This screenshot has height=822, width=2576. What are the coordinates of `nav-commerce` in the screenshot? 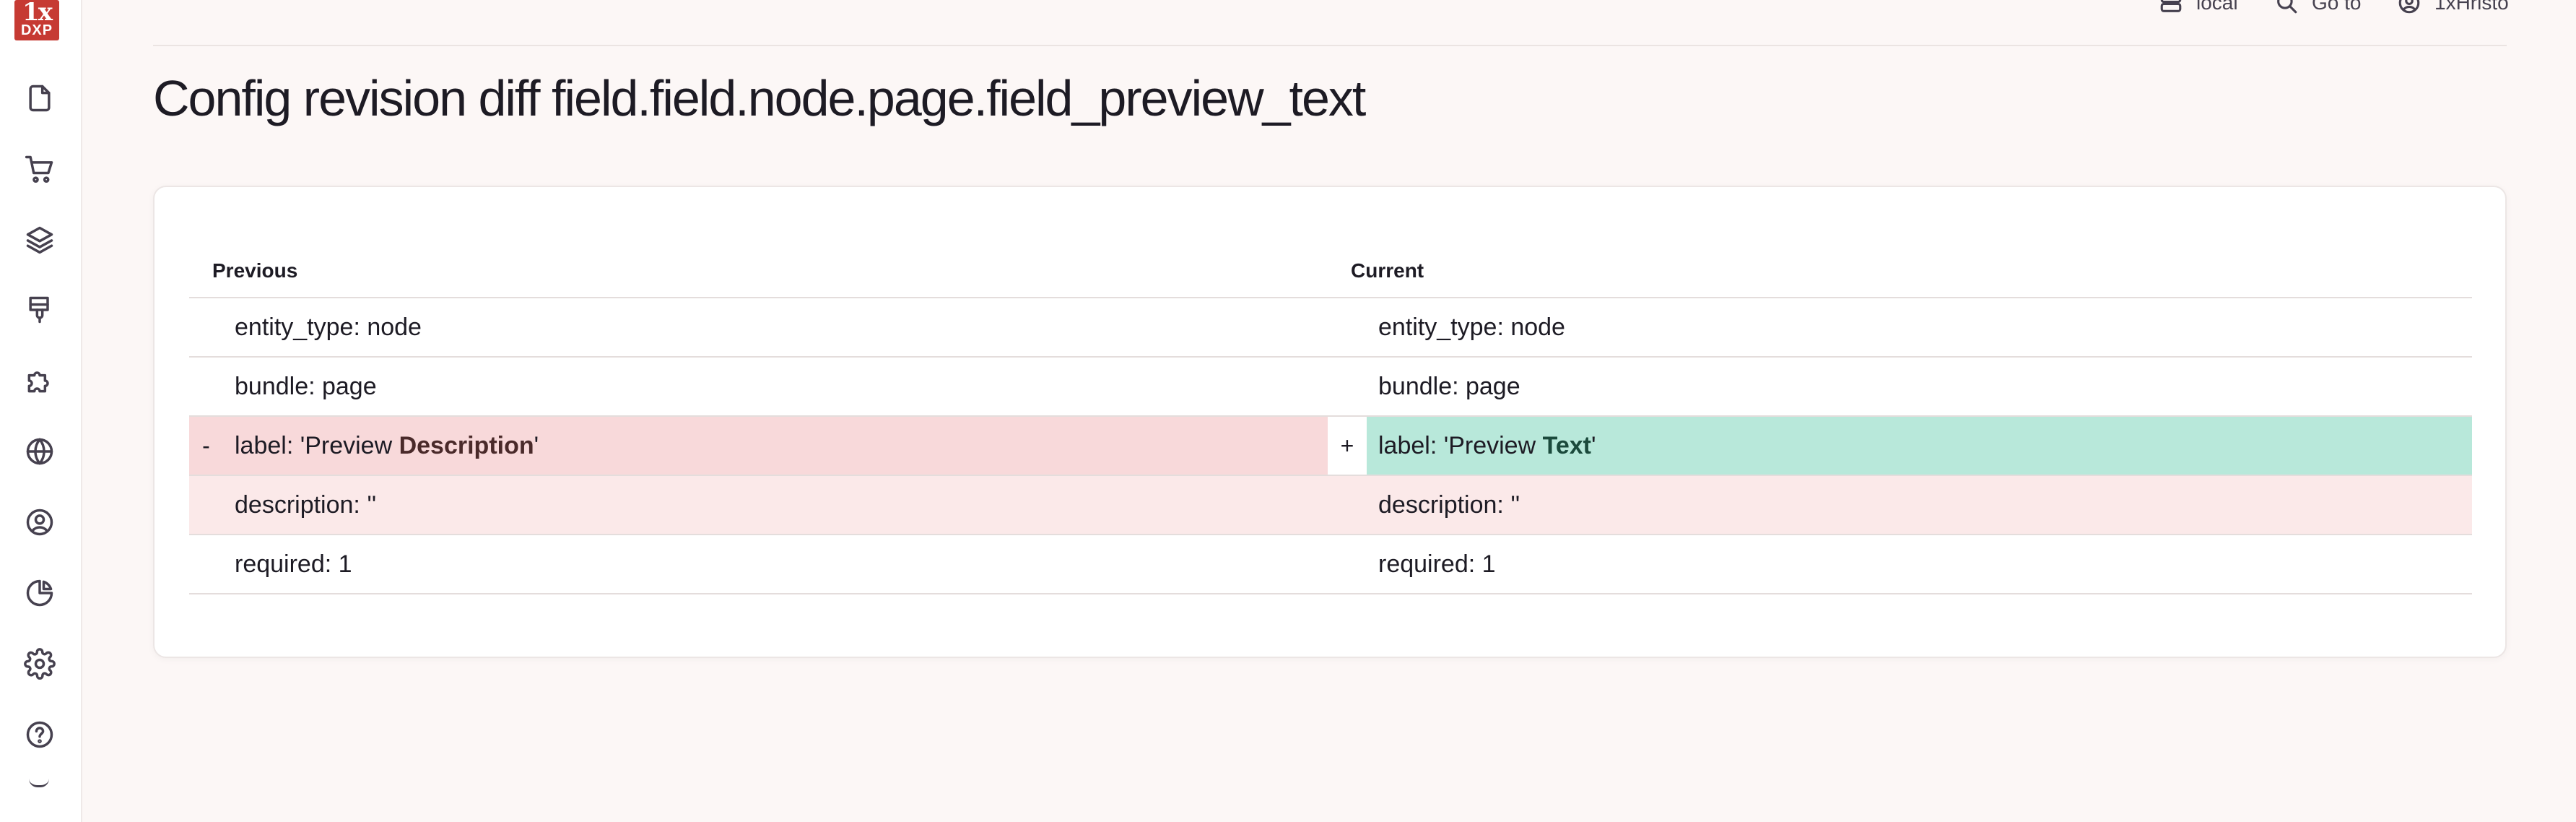 It's located at (39, 169).